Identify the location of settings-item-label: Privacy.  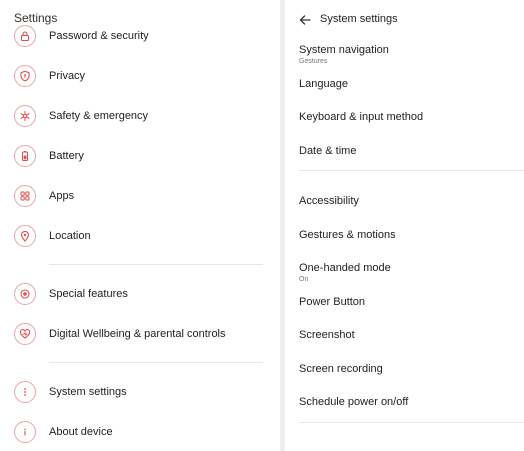
(67, 76).